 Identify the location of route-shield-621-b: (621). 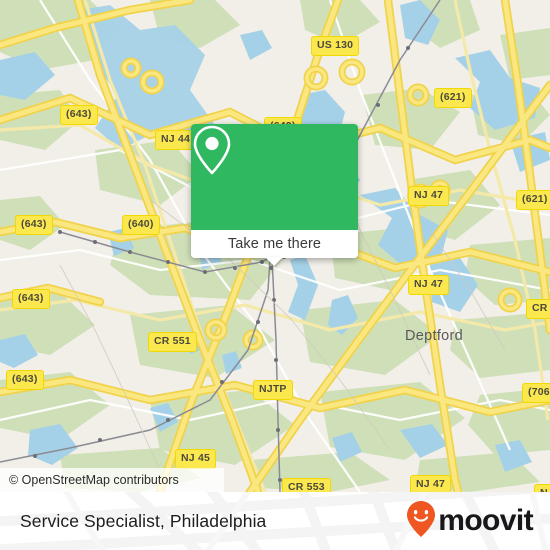
(533, 200).